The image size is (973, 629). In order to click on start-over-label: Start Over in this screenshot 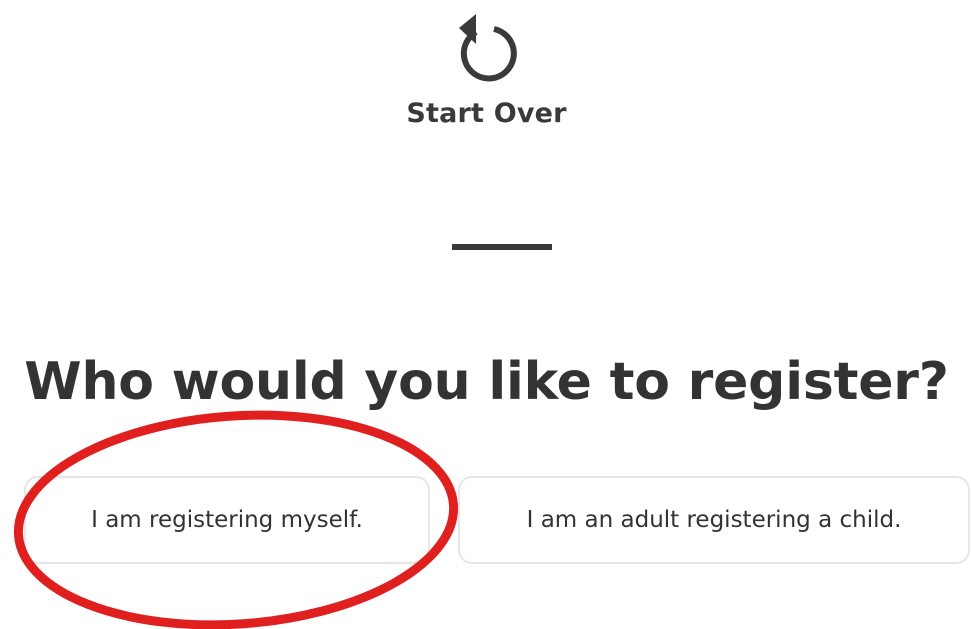, I will do `click(486, 113)`.